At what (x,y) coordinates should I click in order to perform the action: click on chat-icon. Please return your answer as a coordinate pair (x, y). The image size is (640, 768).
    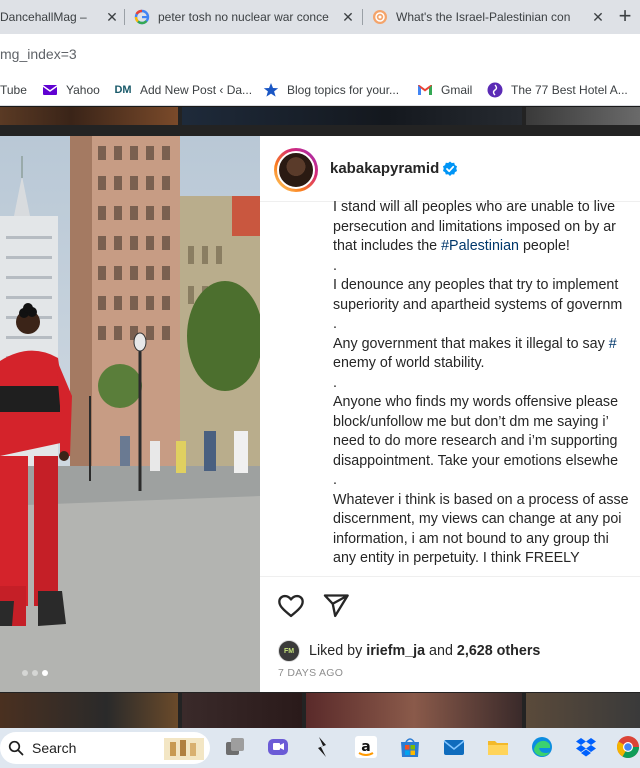
    Looking at the image, I should click on (278, 747).